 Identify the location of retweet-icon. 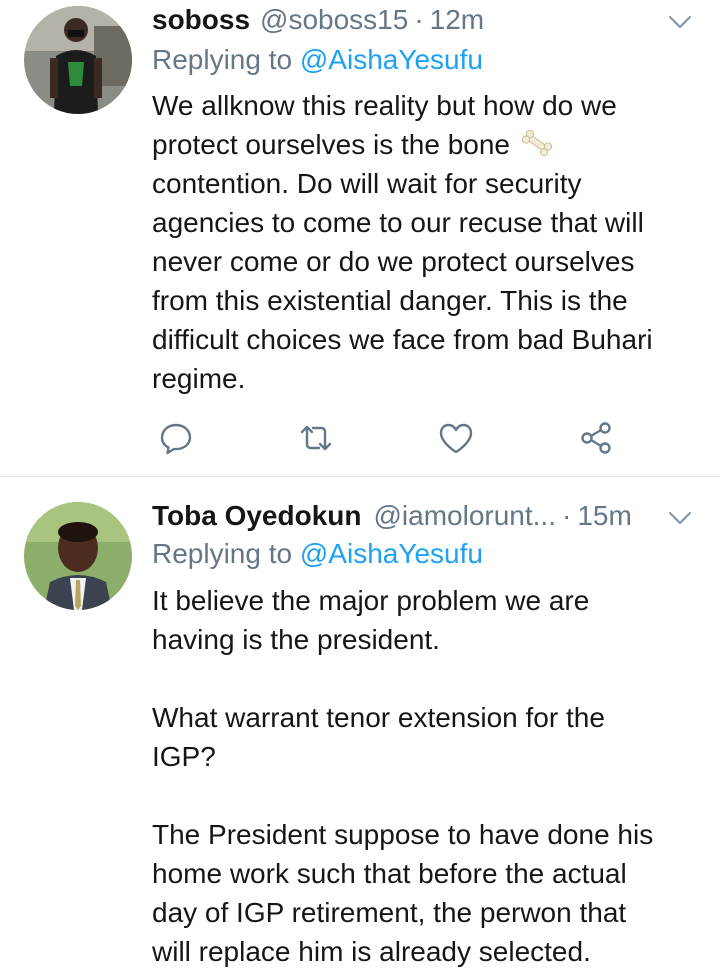
(316, 438).